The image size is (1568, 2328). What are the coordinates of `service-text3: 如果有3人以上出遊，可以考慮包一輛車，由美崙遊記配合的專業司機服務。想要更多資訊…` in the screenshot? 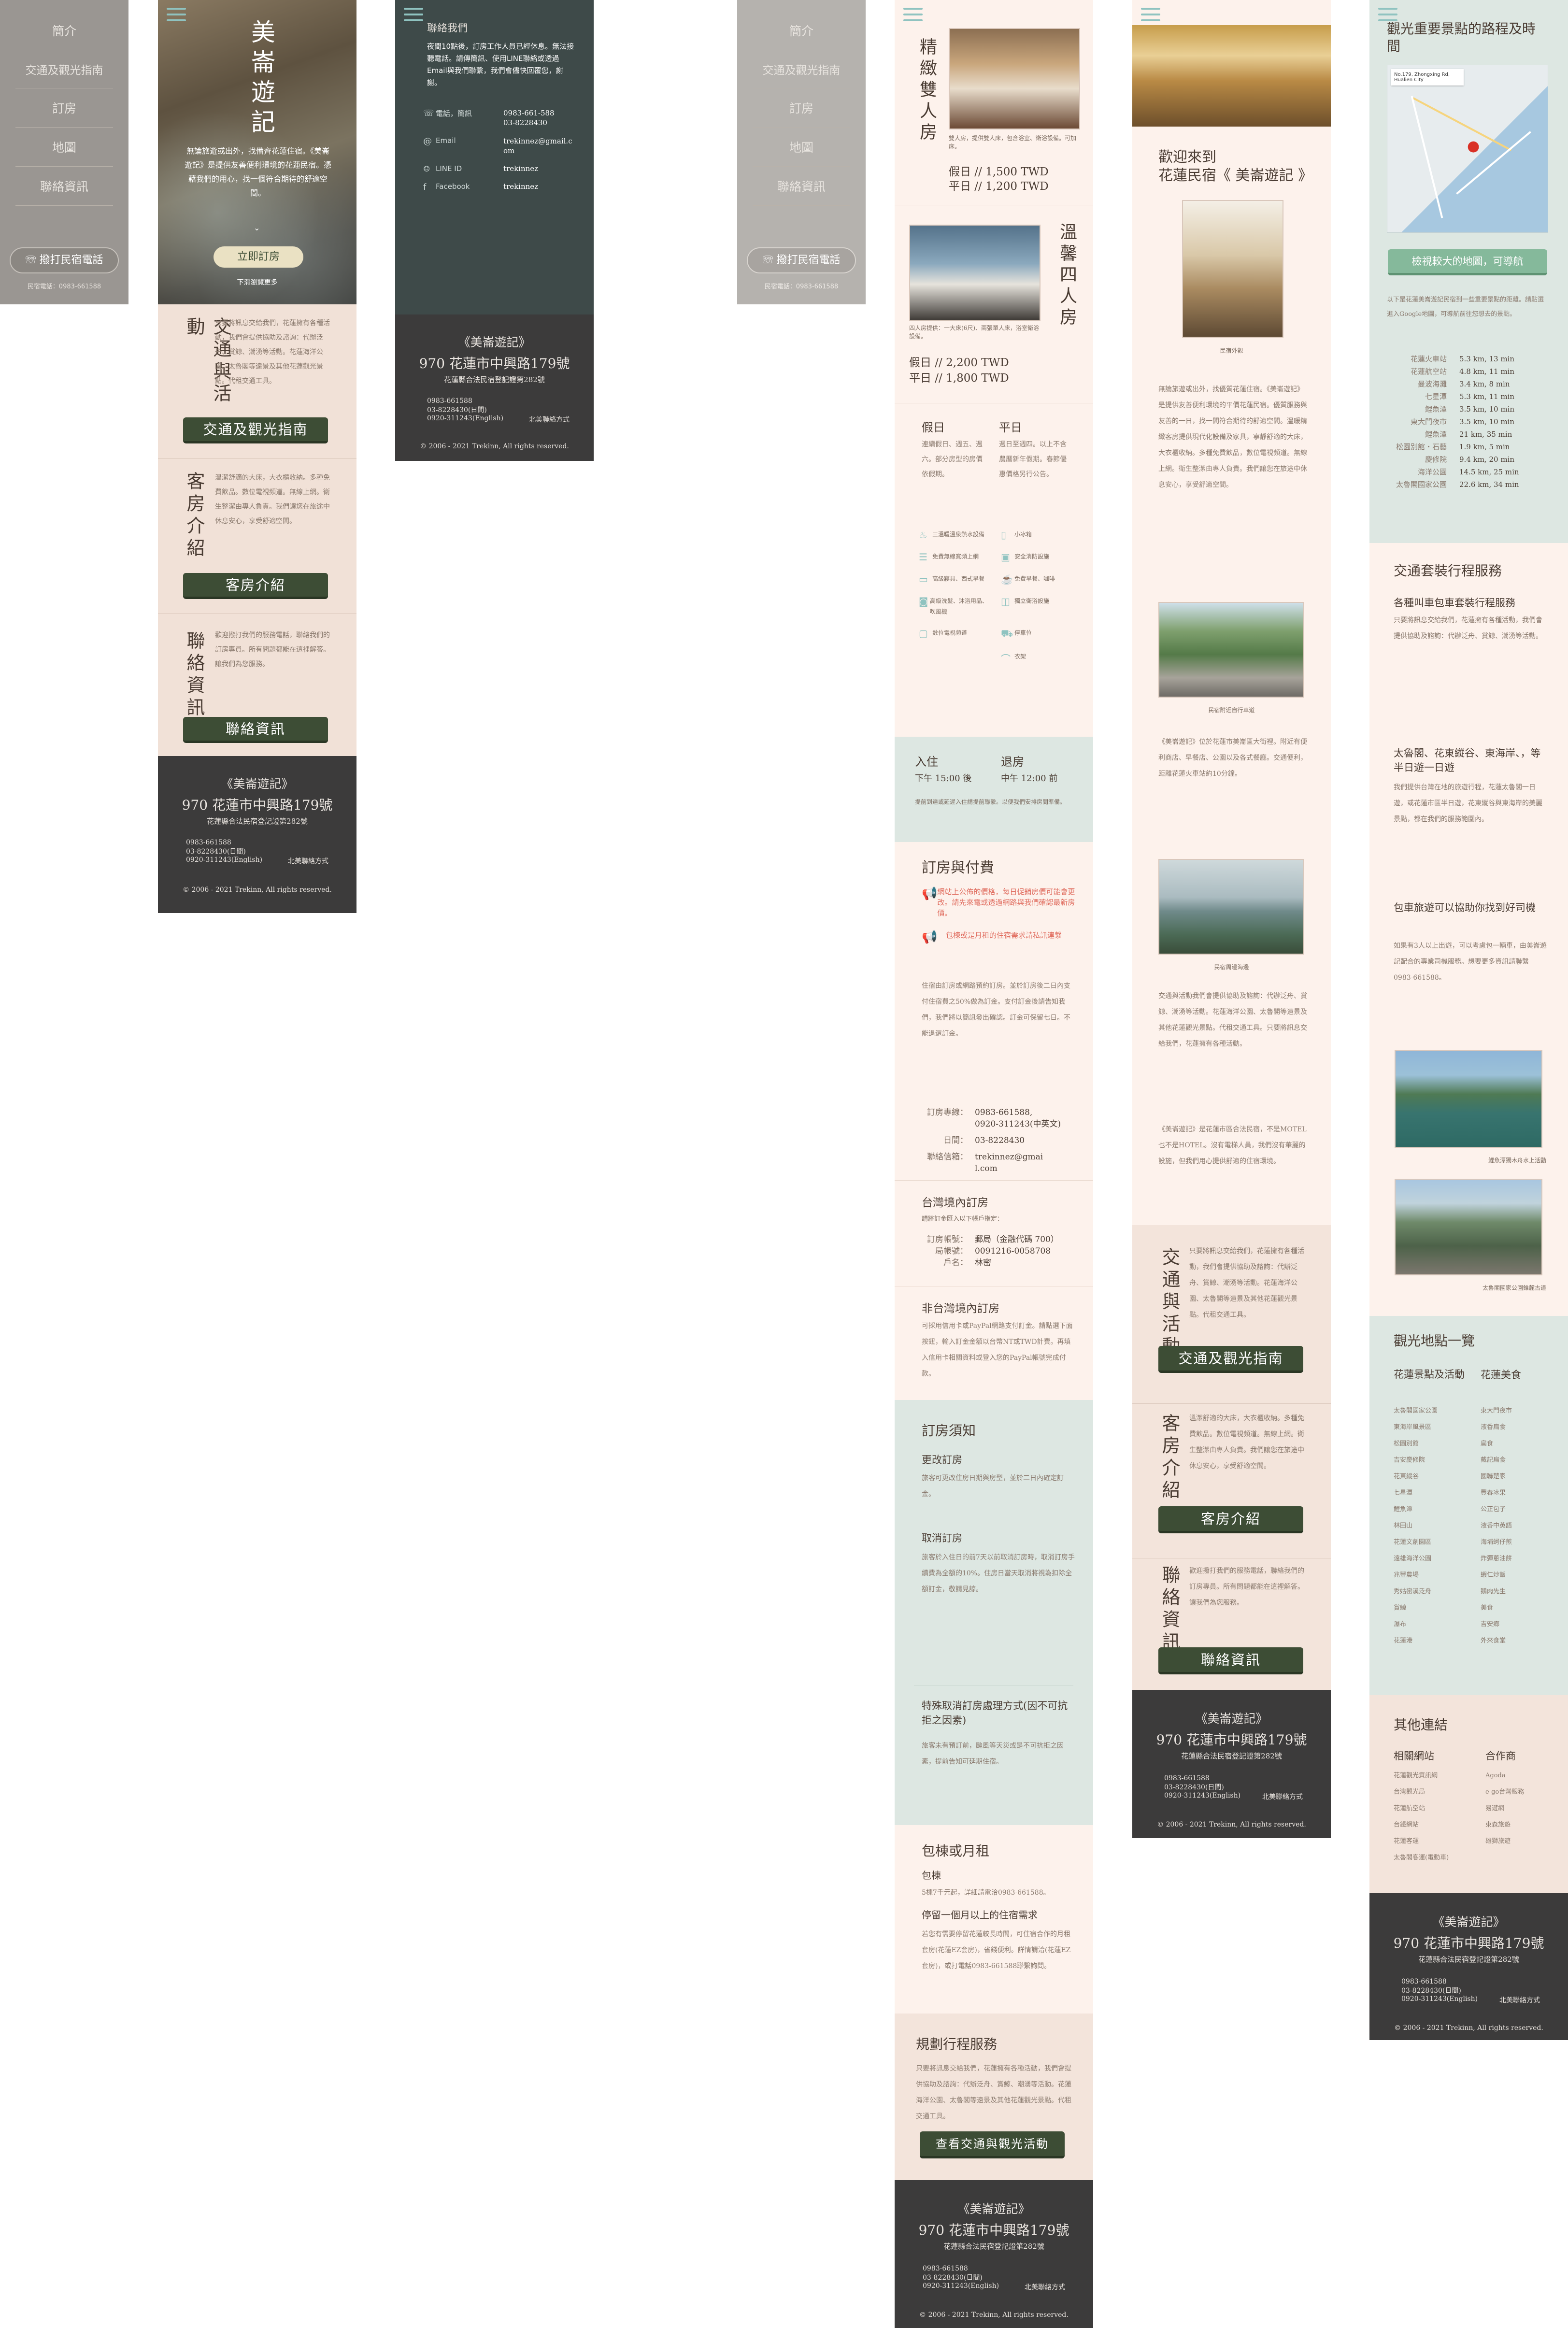 It's located at (1470, 962).